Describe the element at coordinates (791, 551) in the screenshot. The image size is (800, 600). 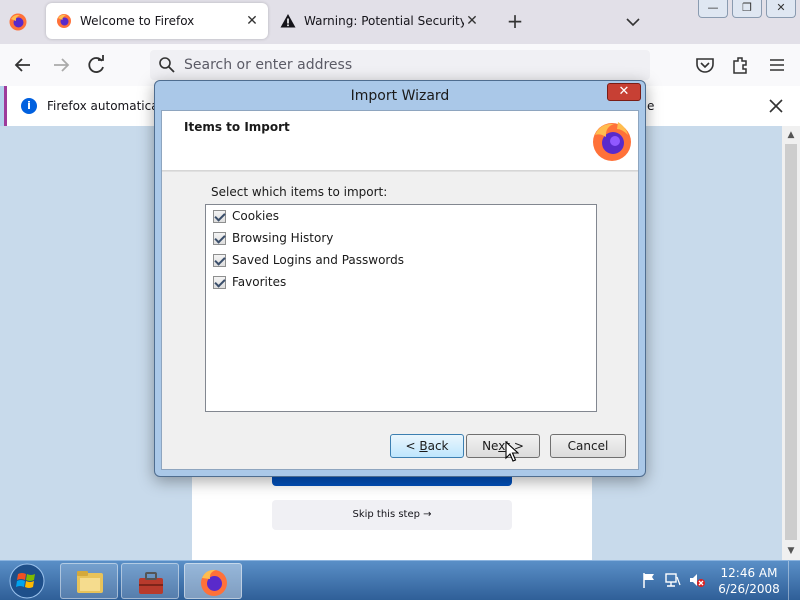
I see `scroll-down-icon: ▼` at that location.